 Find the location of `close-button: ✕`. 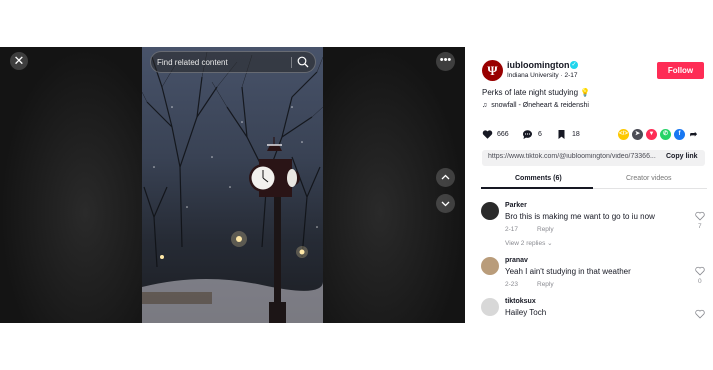

close-button: ✕ is located at coordinates (19, 61).